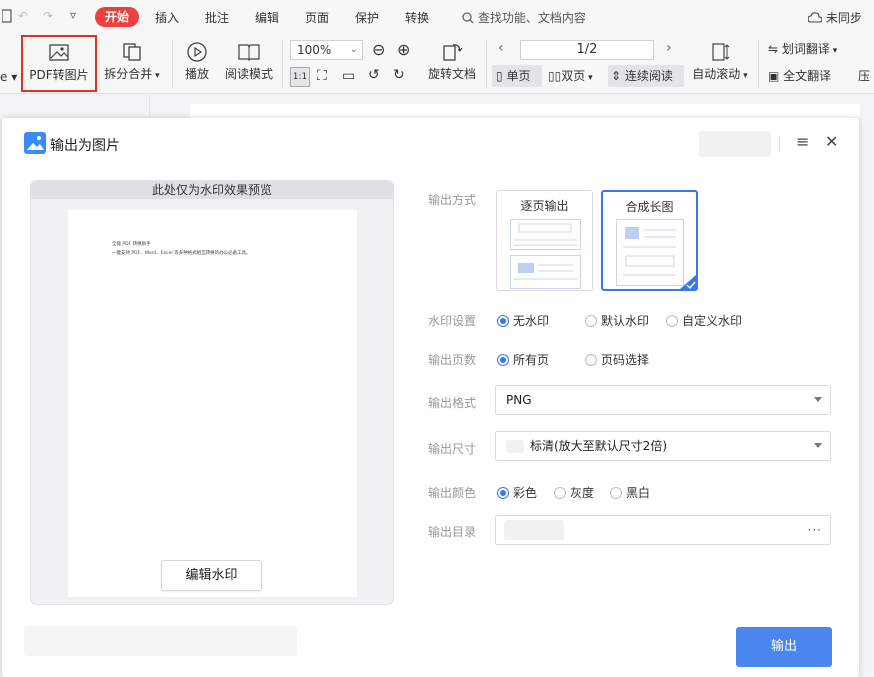 Image resolution: width=874 pixels, height=677 pixels. I want to click on zoom-out-icon: ⊖, so click(378, 49).